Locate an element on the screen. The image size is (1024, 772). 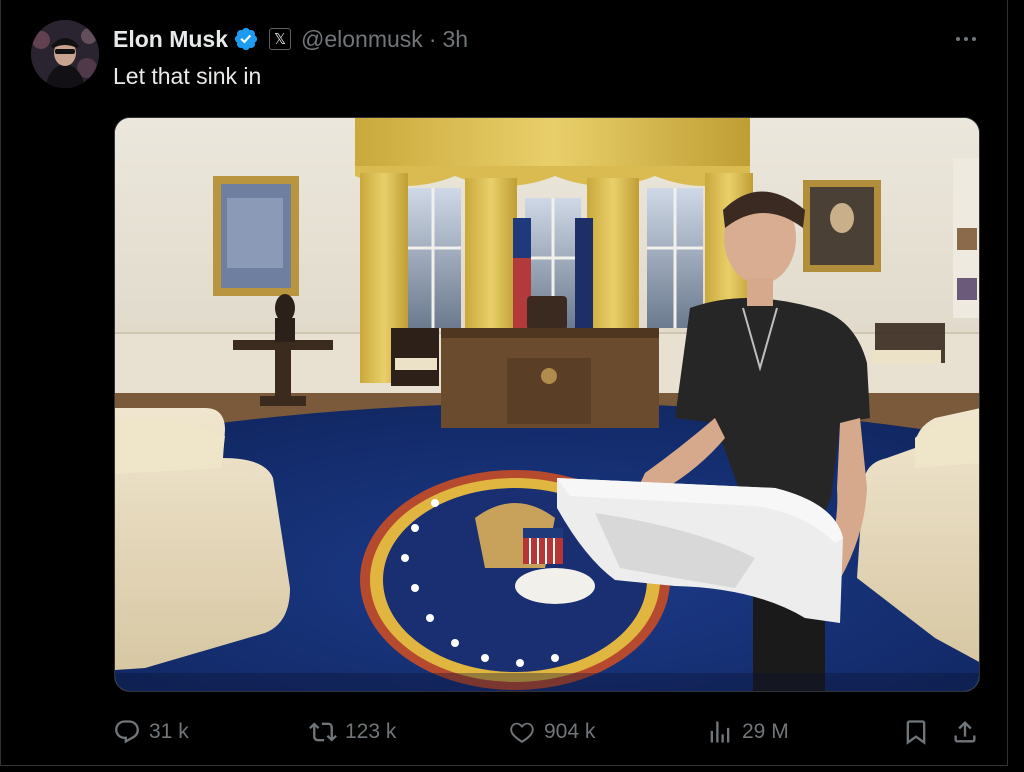
author-handle: @elonmusk is located at coordinates (362, 39).